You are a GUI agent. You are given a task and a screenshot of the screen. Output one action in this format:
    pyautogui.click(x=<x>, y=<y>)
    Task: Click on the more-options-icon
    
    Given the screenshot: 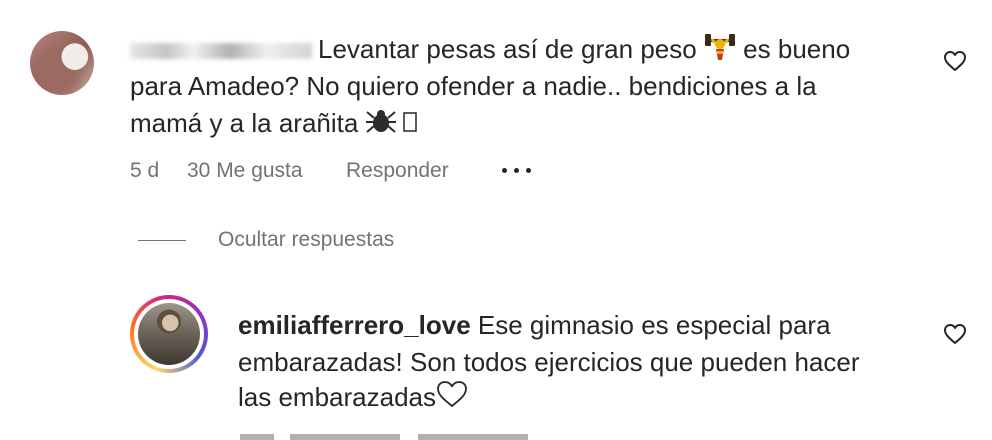 What is the action you would take?
    pyautogui.click(x=519, y=171)
    